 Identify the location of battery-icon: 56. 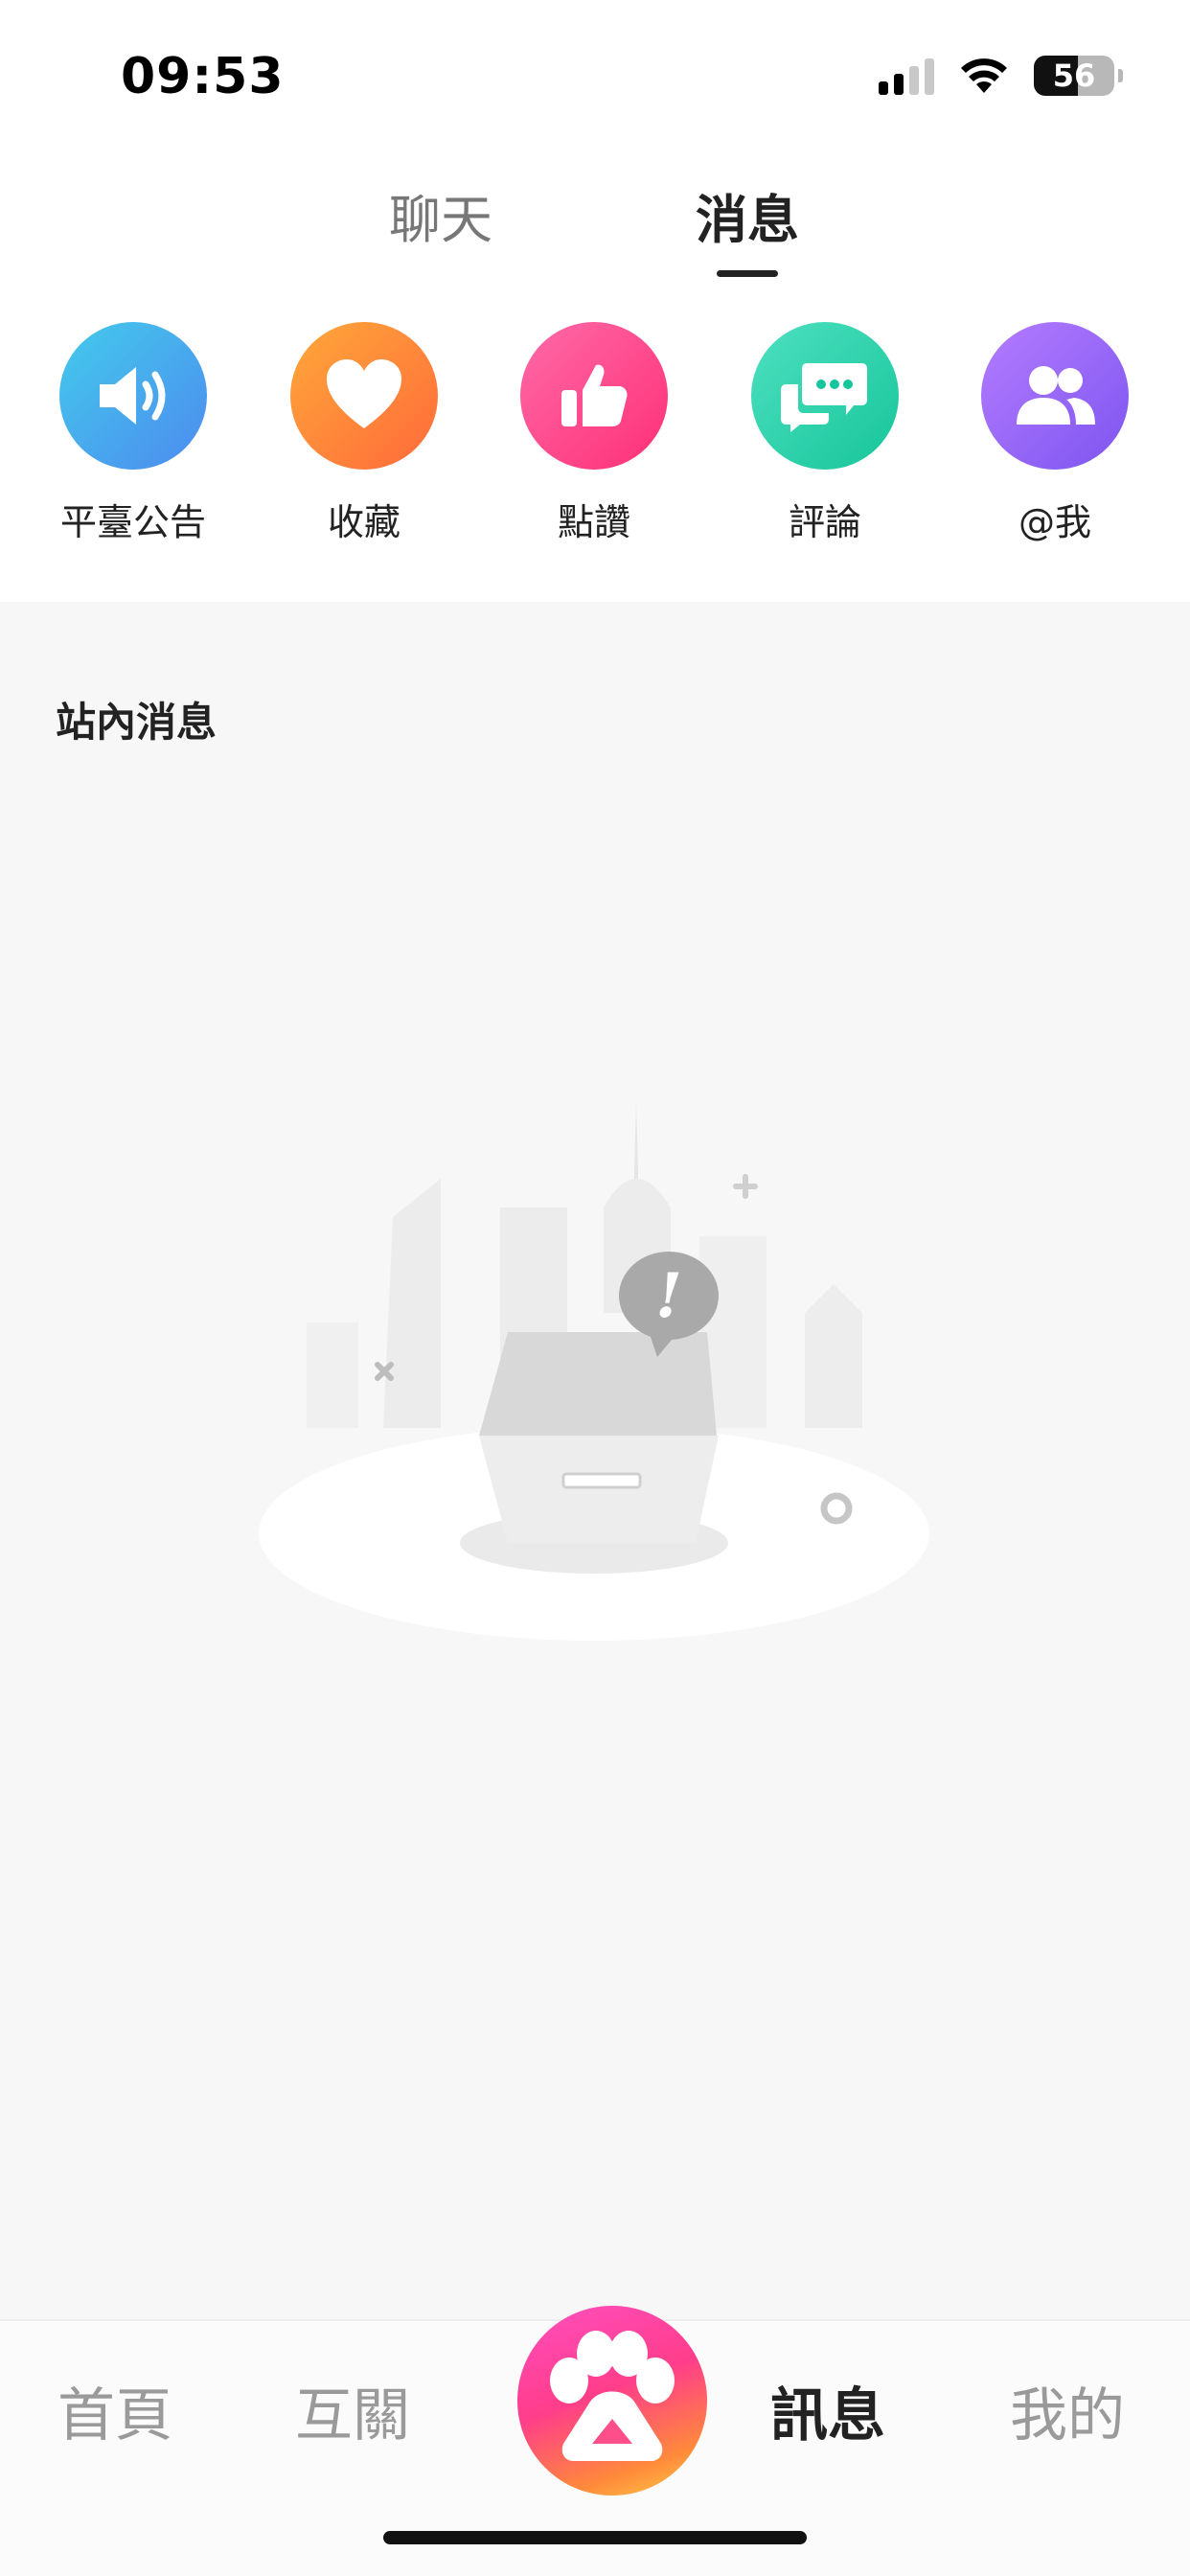
(1074, 76).